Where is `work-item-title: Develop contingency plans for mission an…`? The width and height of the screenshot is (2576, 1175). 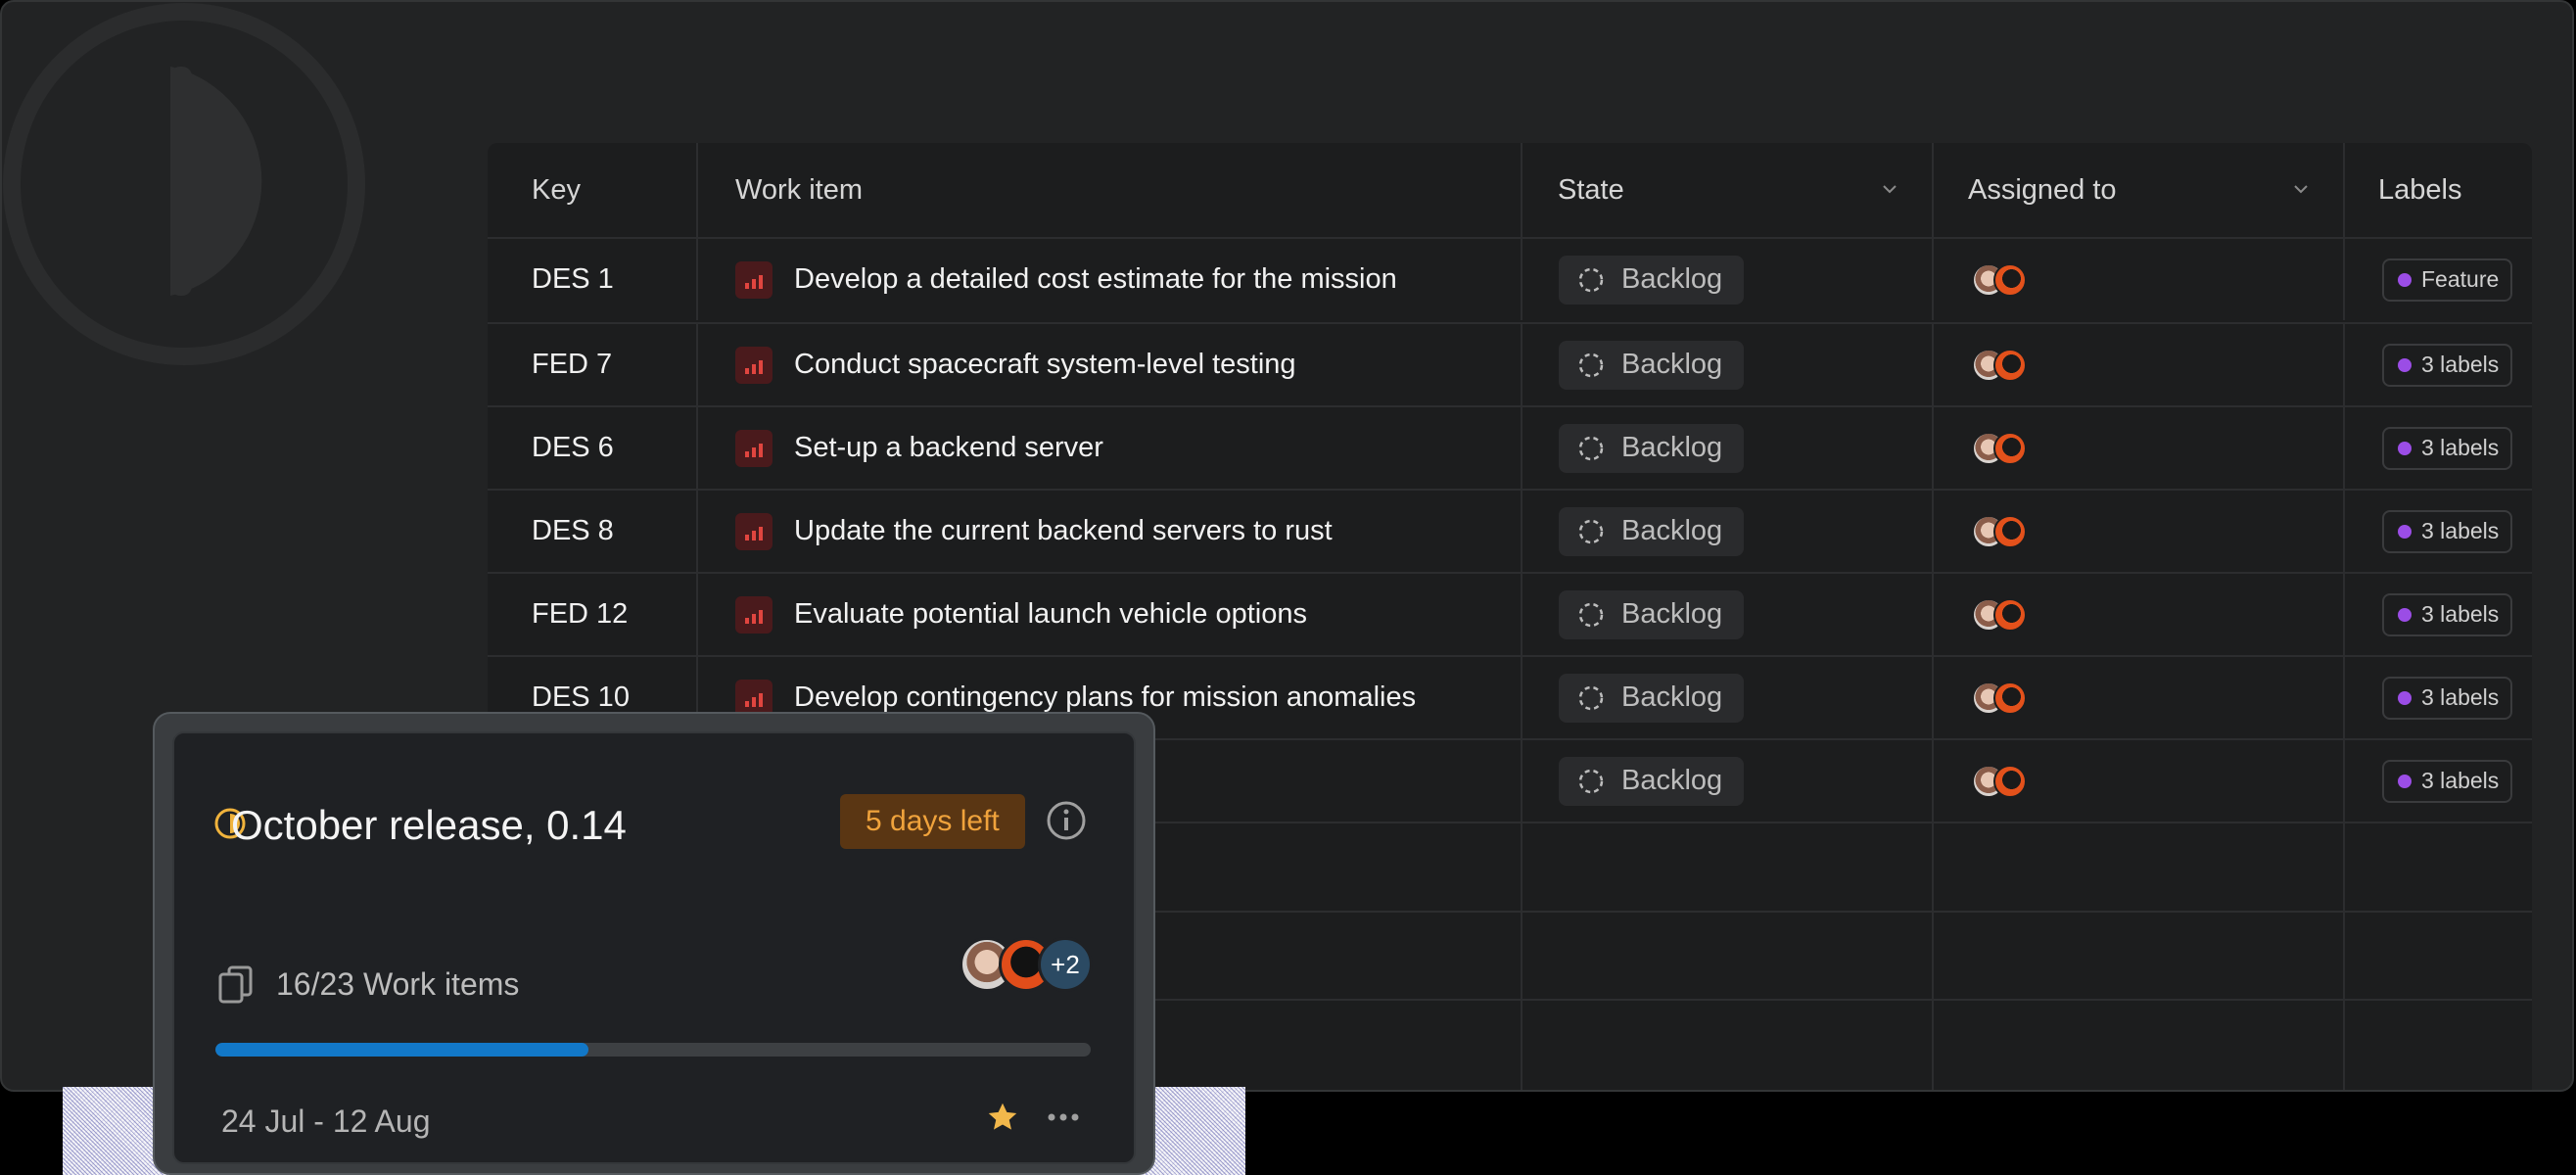 work-item-title: Develop contingency plans for mission an… is located at coordinates (1105, 697).